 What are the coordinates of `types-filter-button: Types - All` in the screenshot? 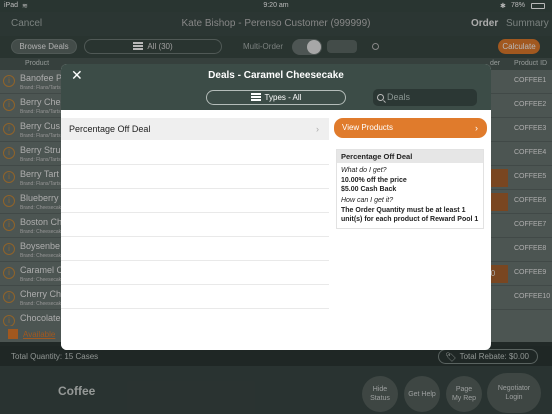 It's located at (276, 97).